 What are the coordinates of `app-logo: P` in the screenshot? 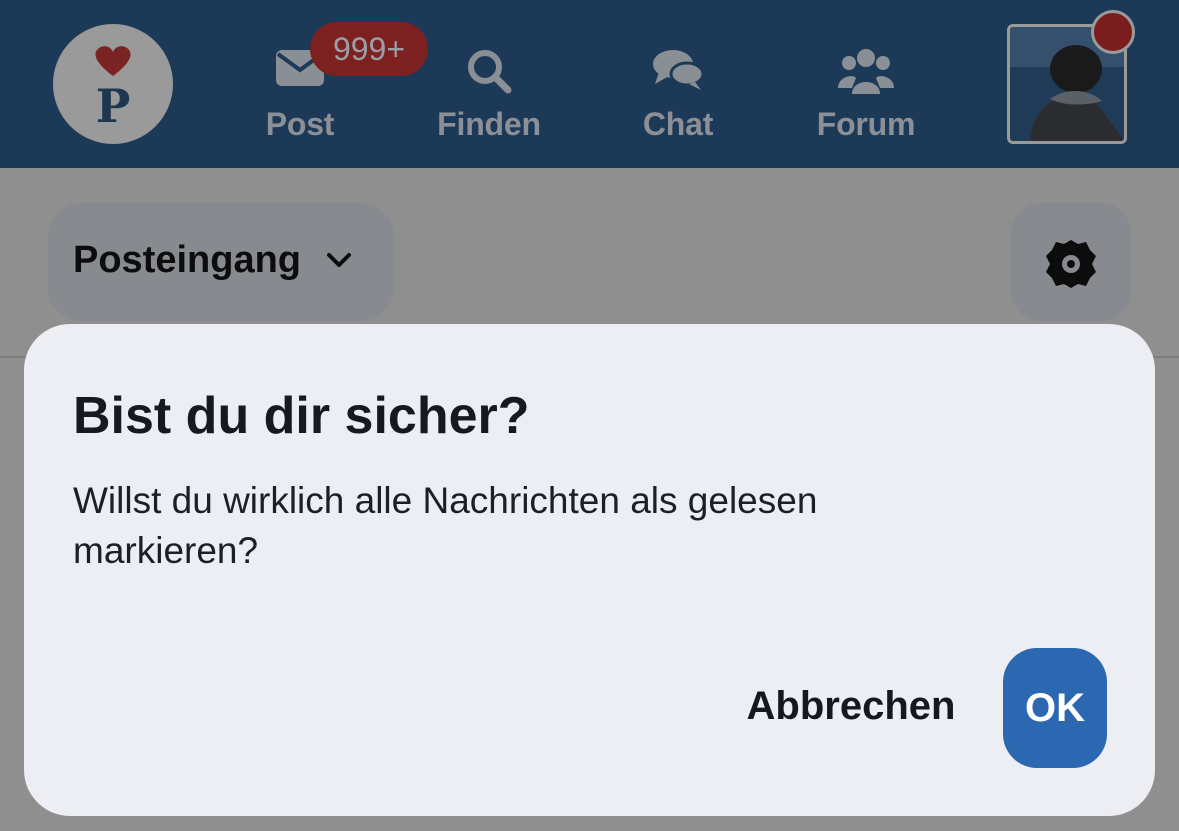 It's located at (113, 84).